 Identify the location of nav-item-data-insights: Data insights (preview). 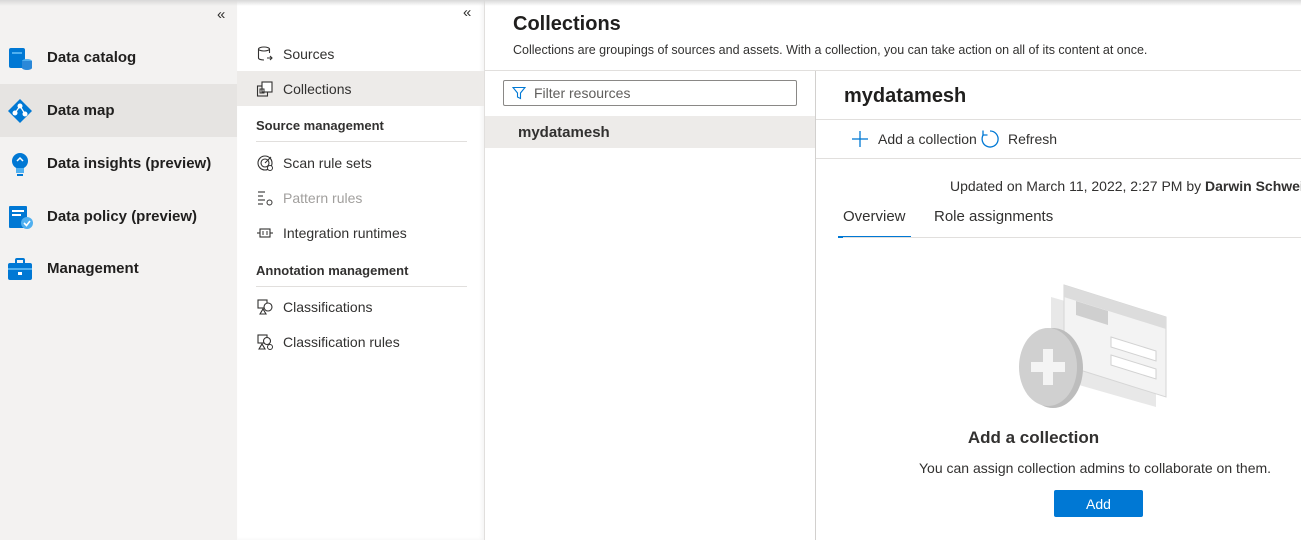
(118, 163).